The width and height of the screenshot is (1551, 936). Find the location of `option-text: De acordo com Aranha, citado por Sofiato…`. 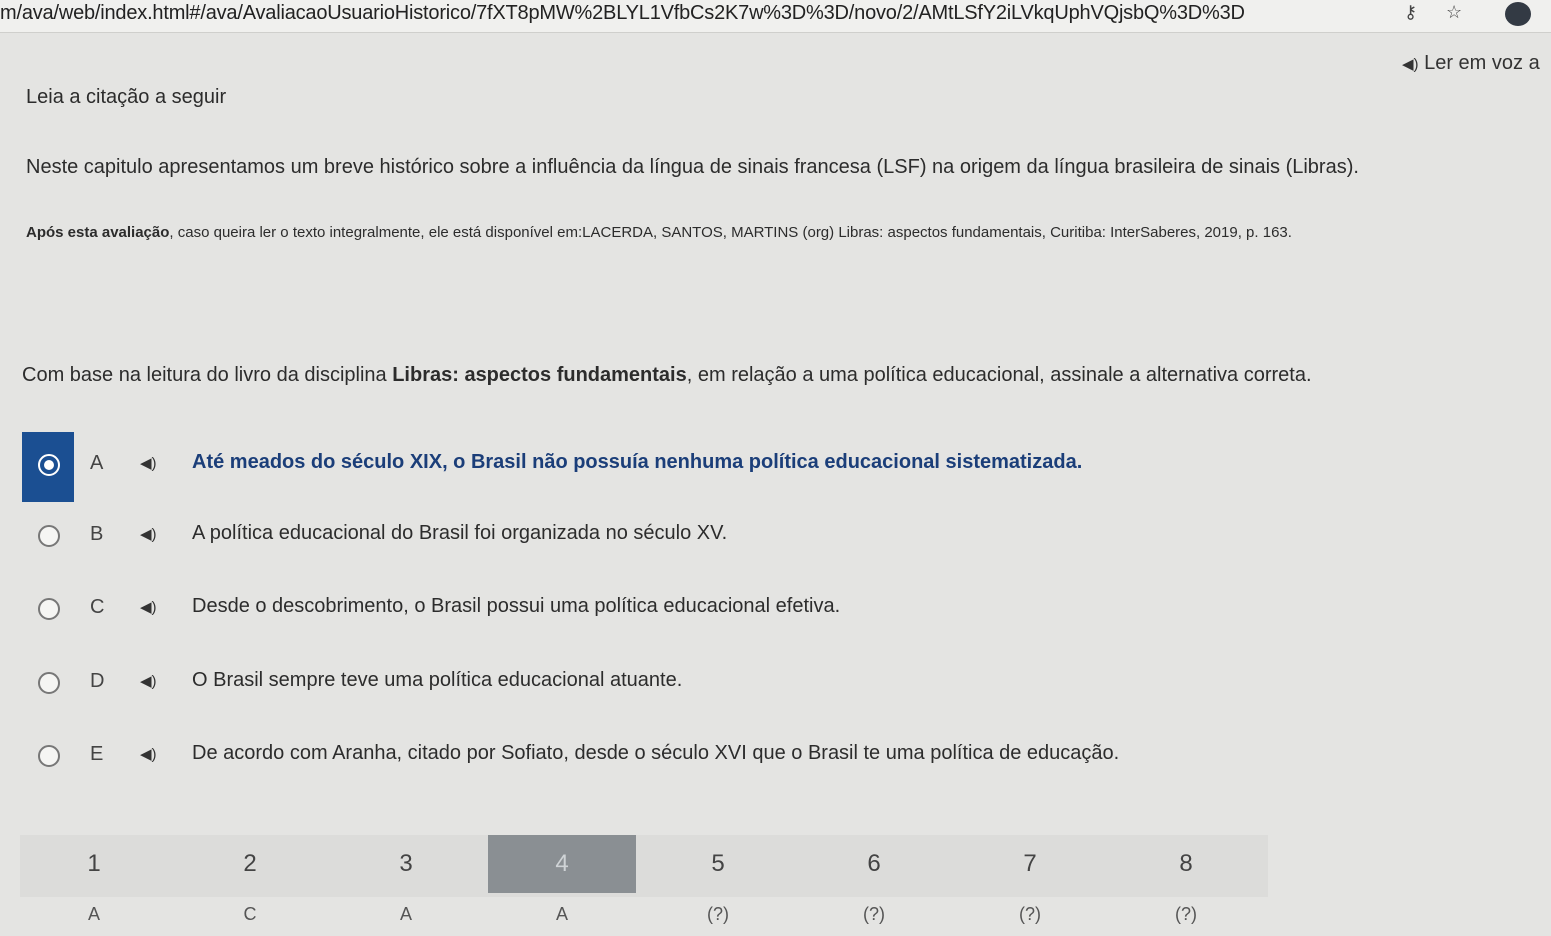

option-text: De acordo com Aranha, citado por Sofiato… is located at coordinates (656, 753).